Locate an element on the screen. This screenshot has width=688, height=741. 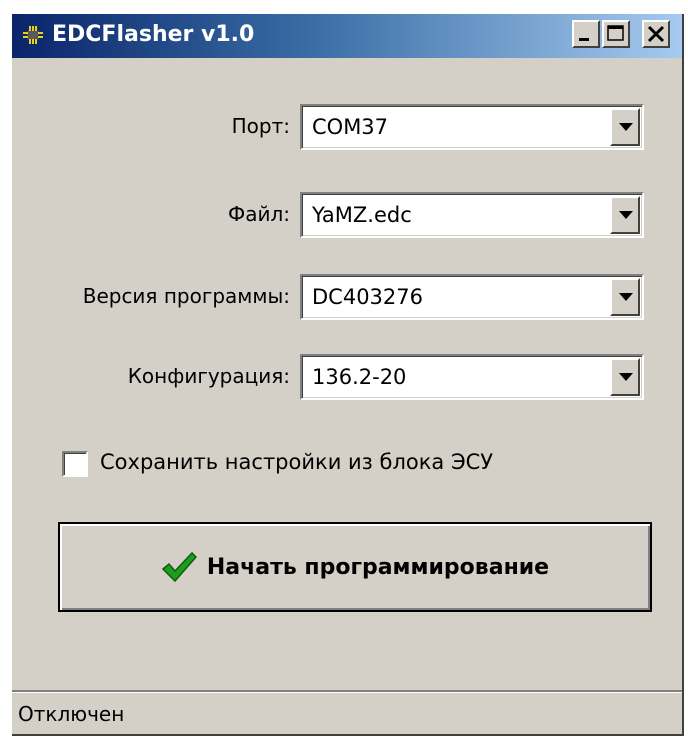
start-programming-label: Начать программирование is located at coordinates (378, 567).